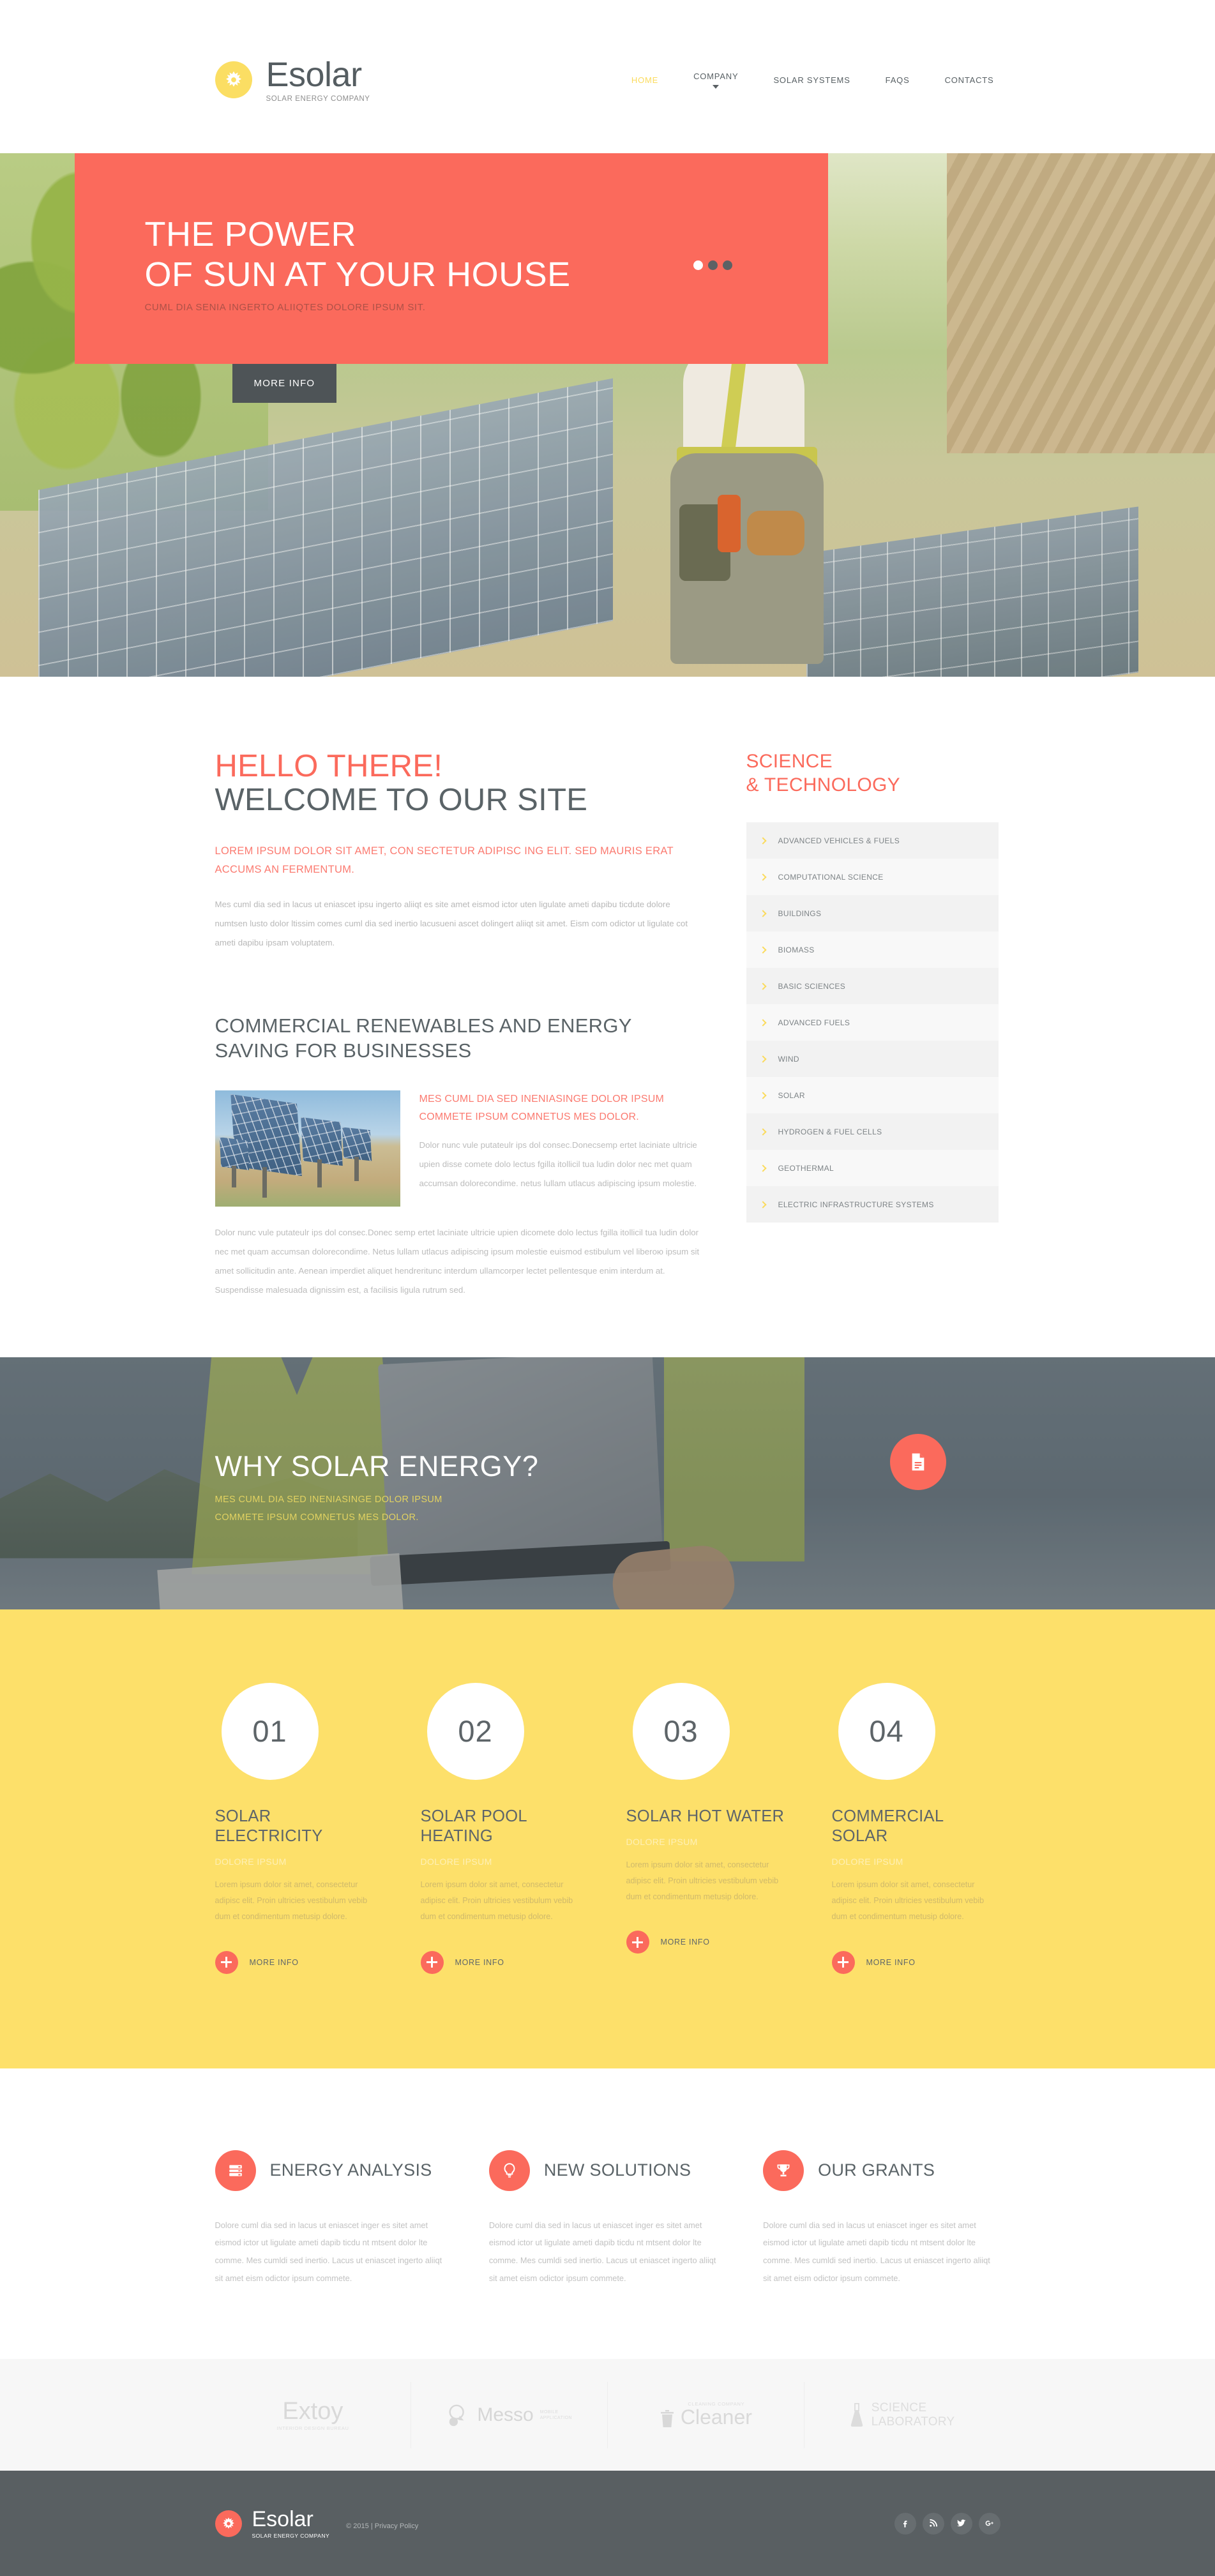  I want to click on partner-messo: Messo MOBILE APPLICATION, so click(509, 2414).